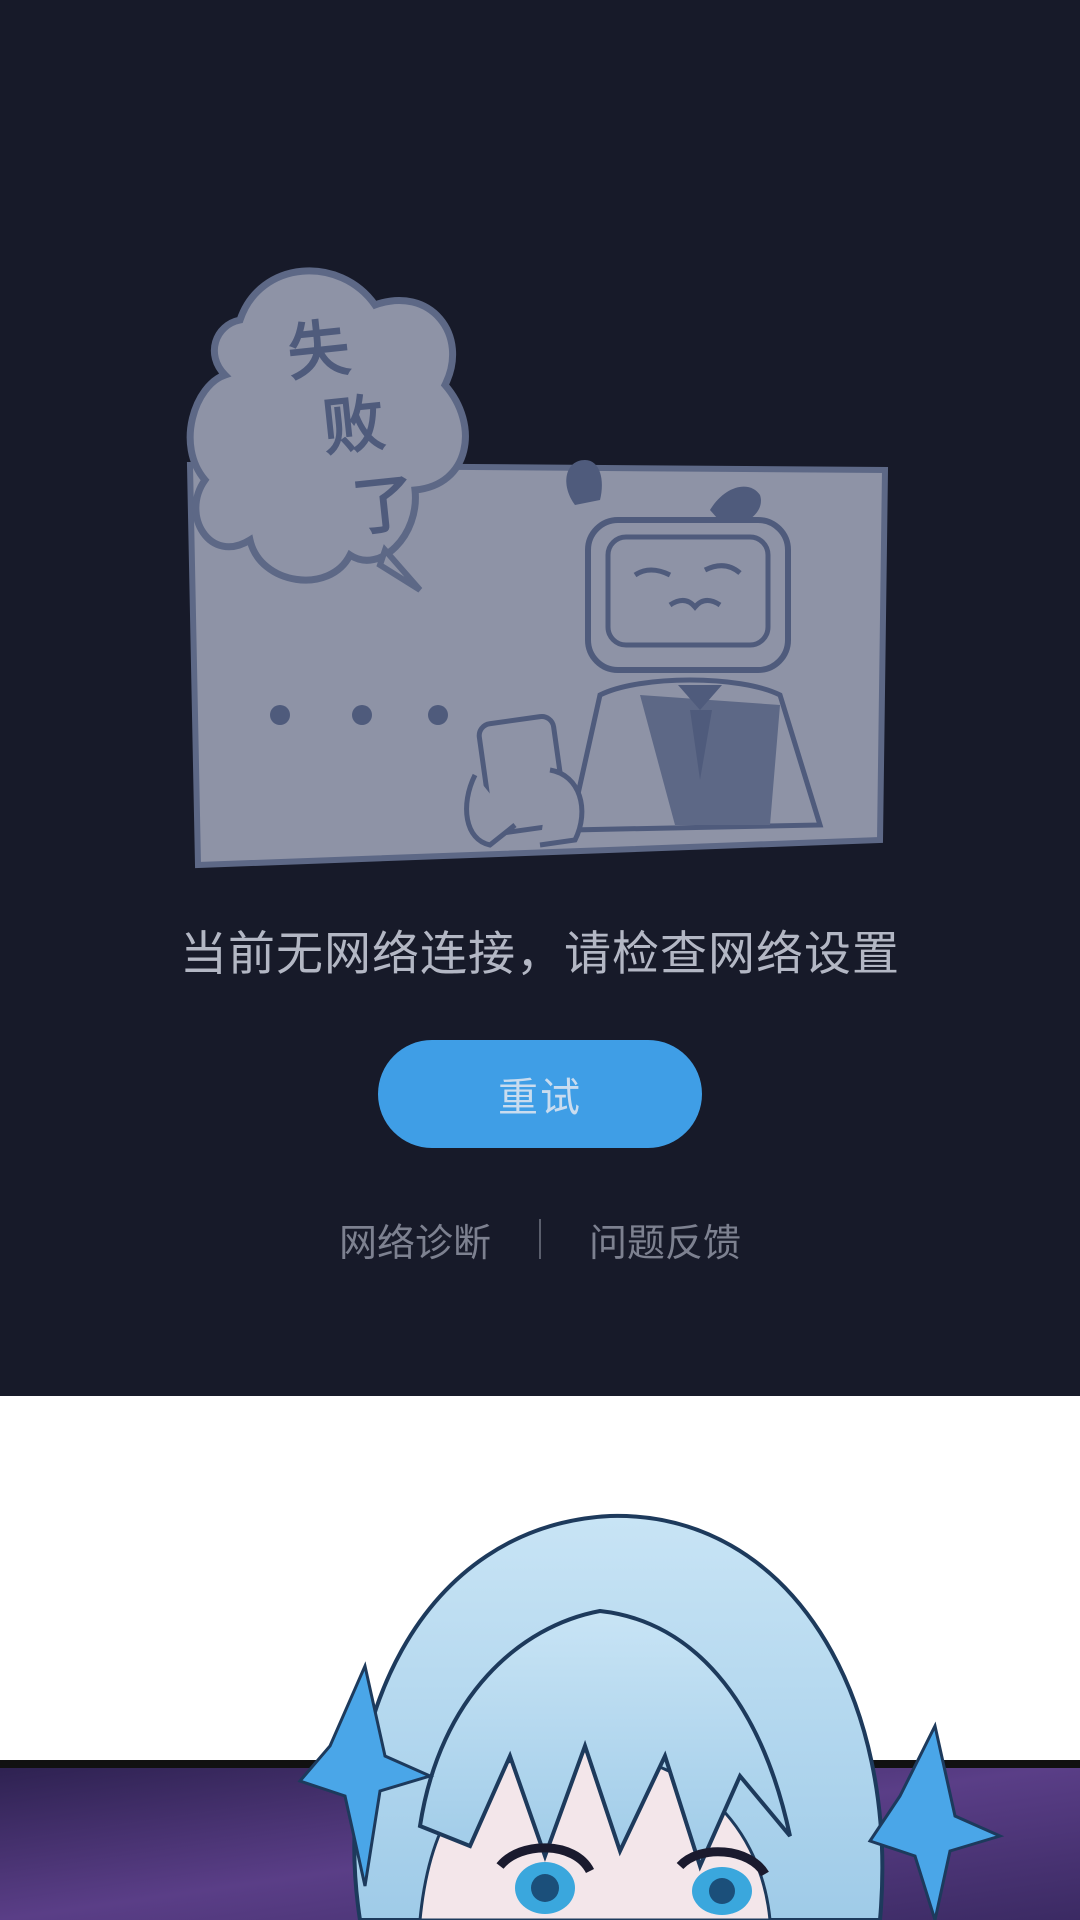 This screenshot has height=1920, width=1080. What do you see at coordinates (540, 1094) in the screenshot?
I see `retry-button: 重试` at bounding box center [540, 1094].